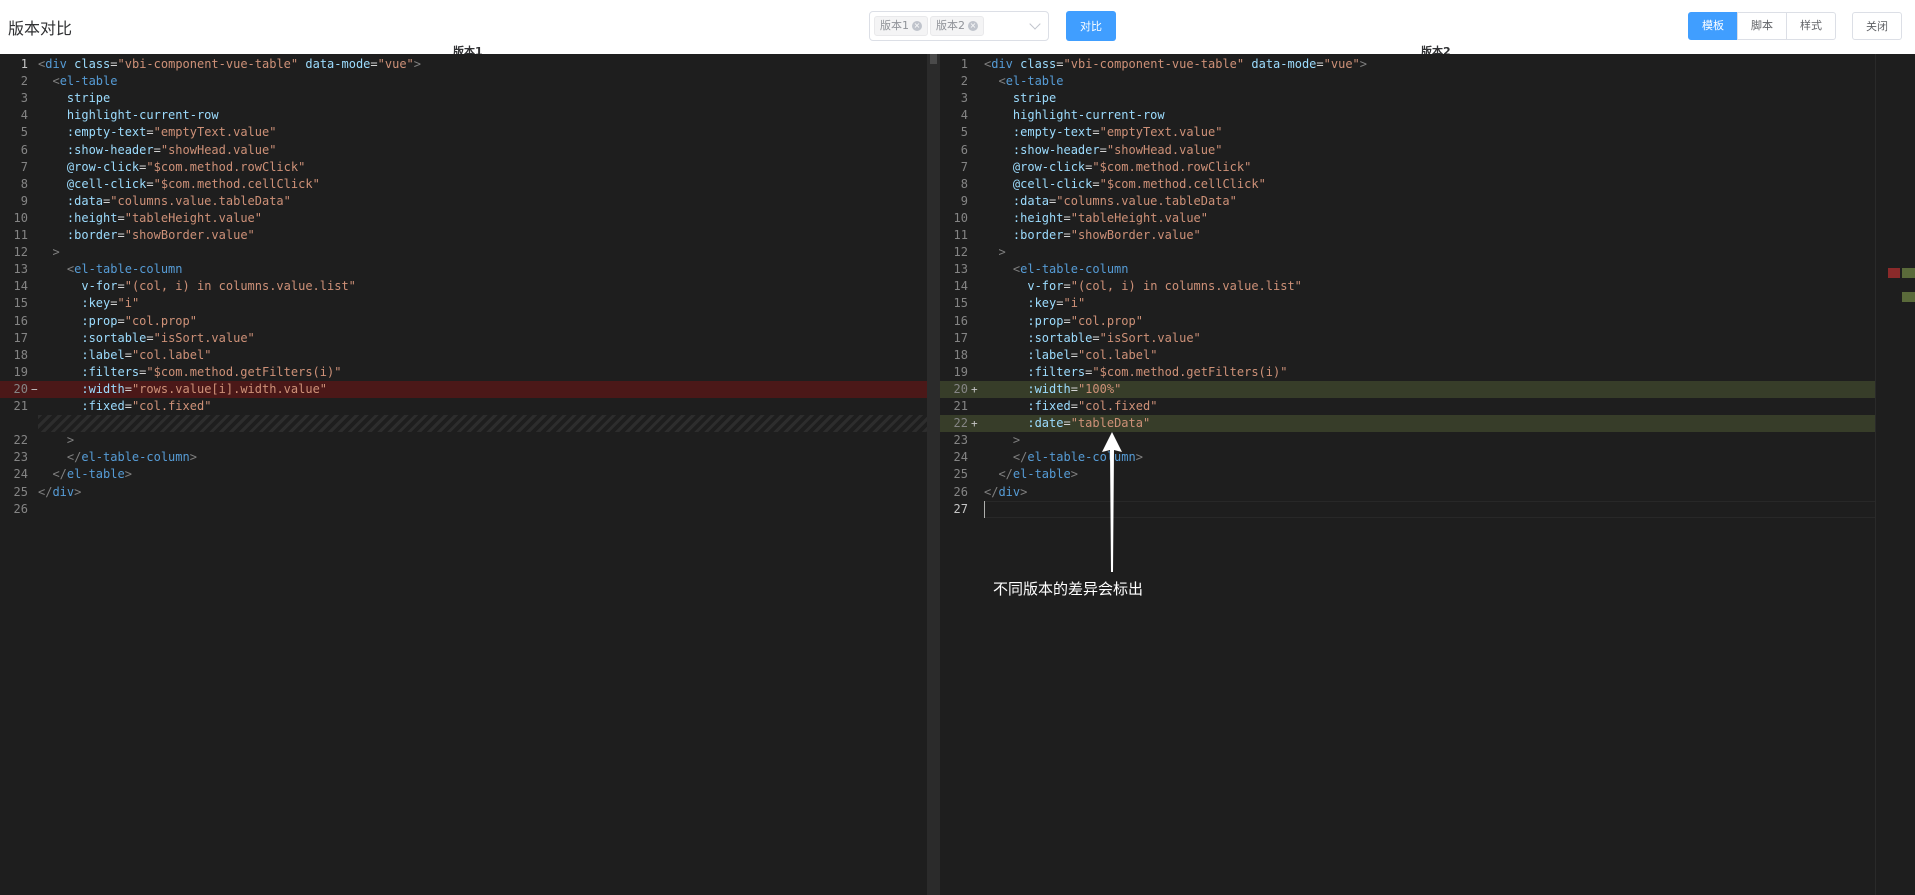  I want to click on tab-script: 脚本, so click(1762, 26).